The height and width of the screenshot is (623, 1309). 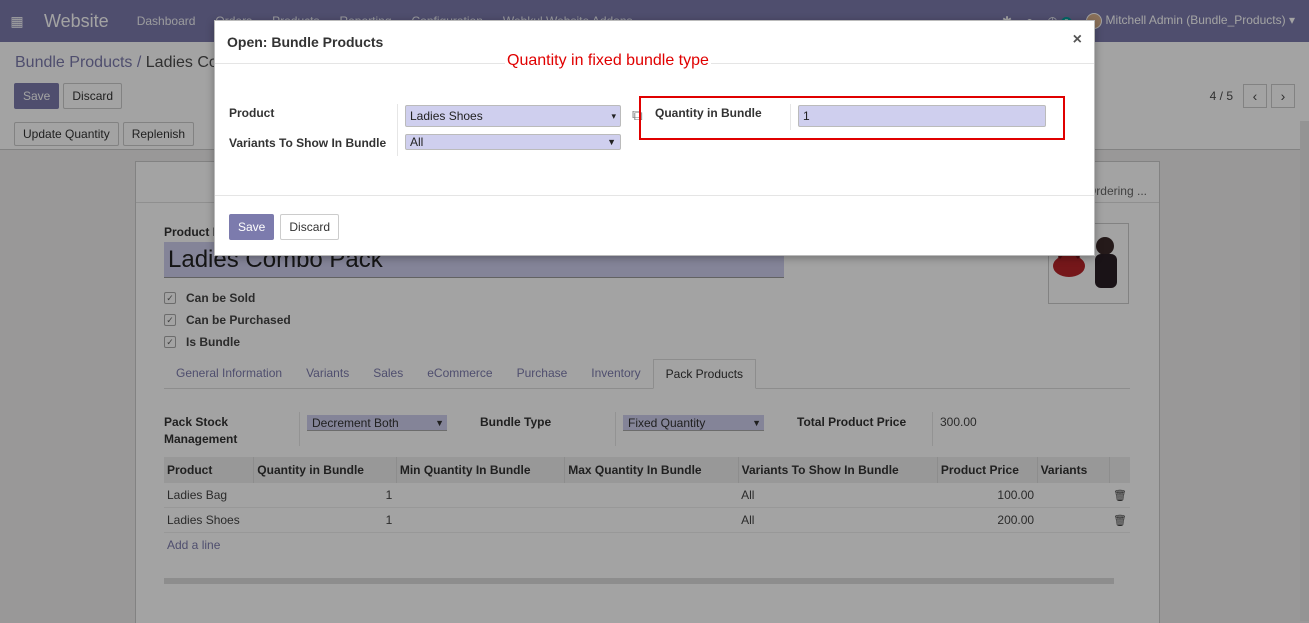 What do you see at coordinates (922, 116) in the screenshot?
I see `qty-in-bundle-input: 1` at bounding box center [922, 116].